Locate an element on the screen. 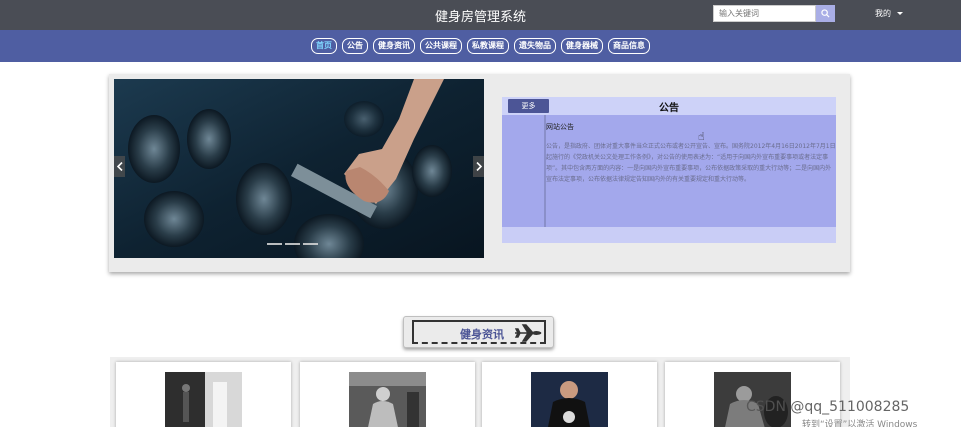 The width and height of the screenshot is (961, 427). nav-item-public-courses: 公共课程 is located at coordinates (441, 46).